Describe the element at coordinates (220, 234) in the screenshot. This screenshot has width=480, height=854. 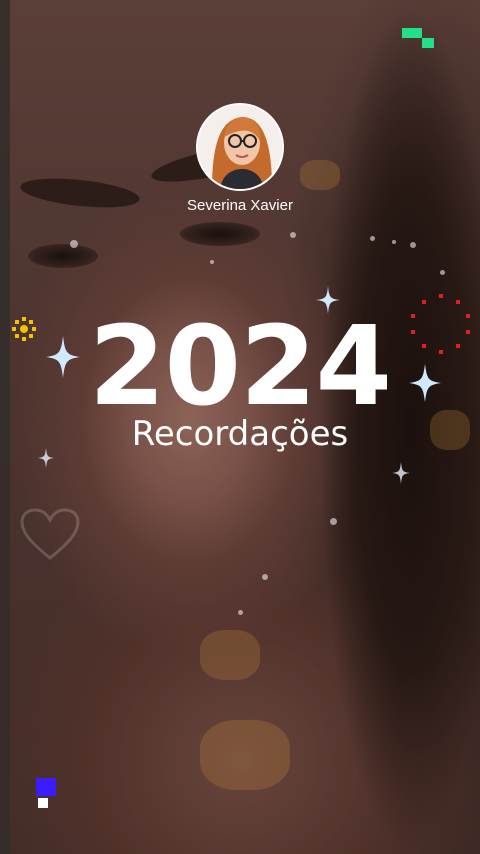
I see `background-eye-right` at that location.